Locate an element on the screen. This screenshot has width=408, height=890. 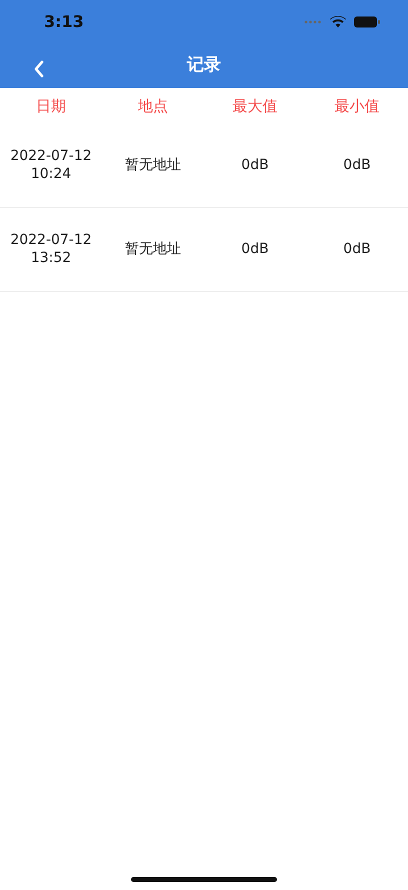
table-cell: 2022-07-12 10:24 is located at coordinates (51, 165).